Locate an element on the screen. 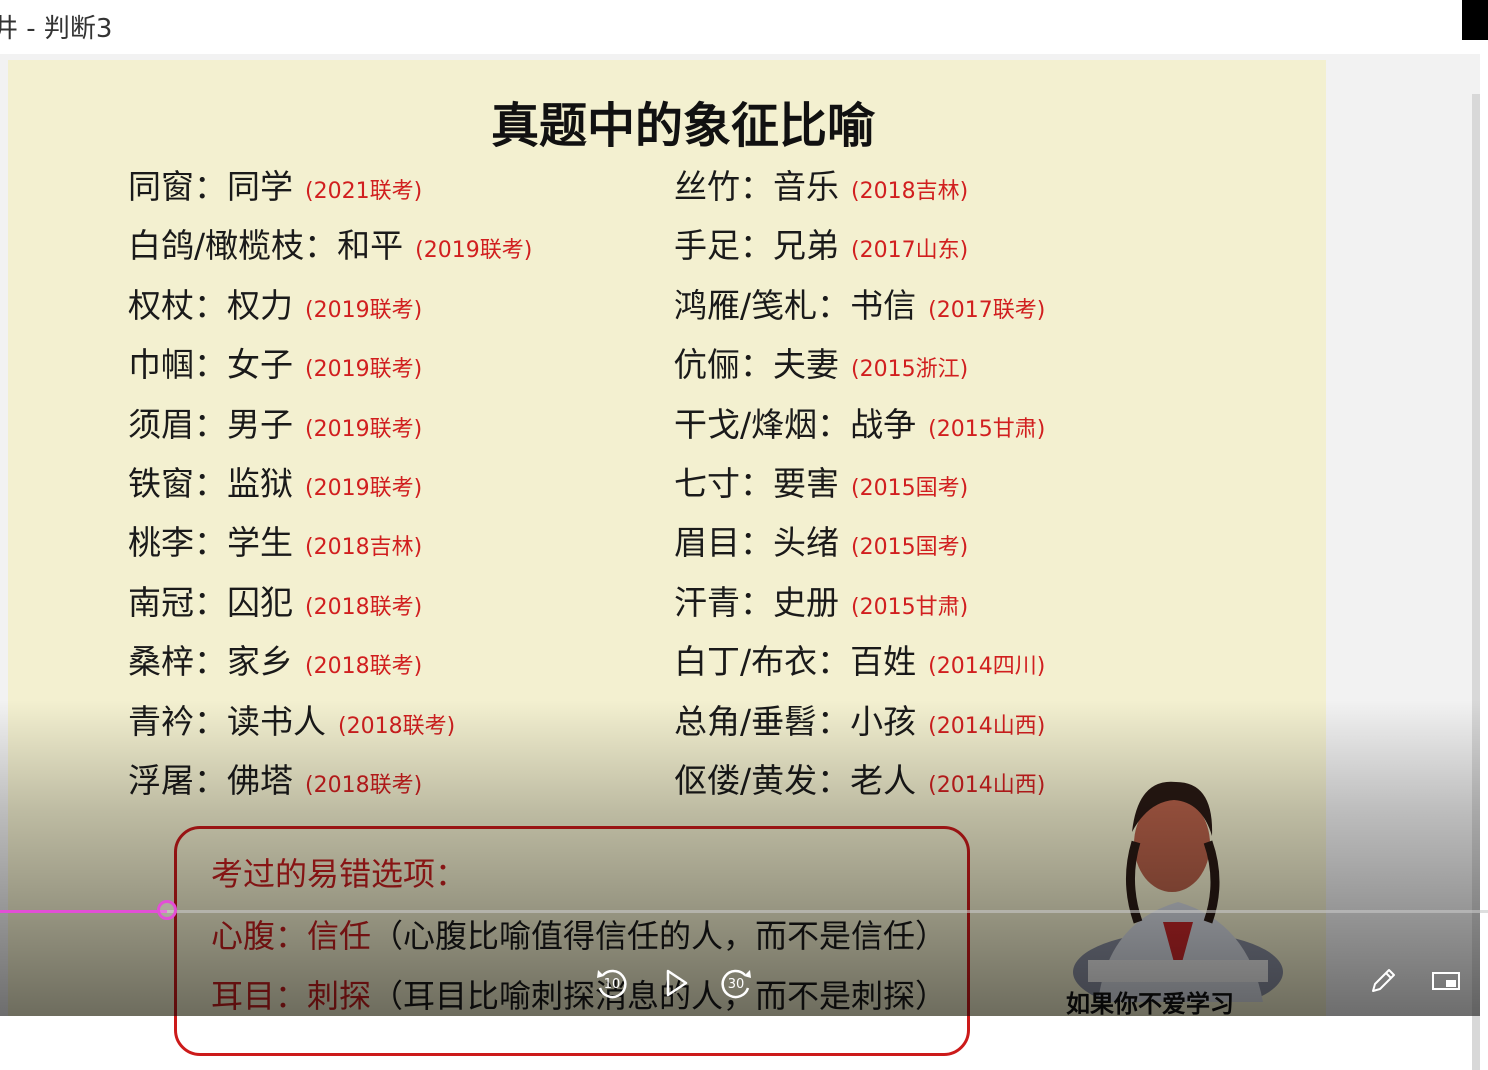 The image size is (1488, 1070). symbol-term: 伛偻/黄发：老人 is located at coordinates (795, 780).